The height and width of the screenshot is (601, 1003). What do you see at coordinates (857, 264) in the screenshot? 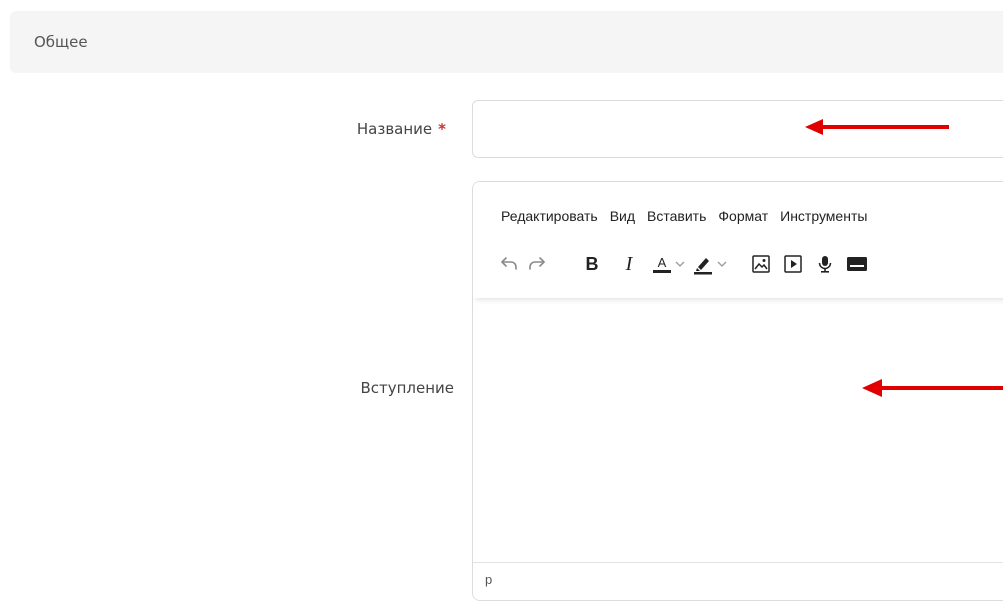
I see `card-icon` at bounding box center [857, 264].